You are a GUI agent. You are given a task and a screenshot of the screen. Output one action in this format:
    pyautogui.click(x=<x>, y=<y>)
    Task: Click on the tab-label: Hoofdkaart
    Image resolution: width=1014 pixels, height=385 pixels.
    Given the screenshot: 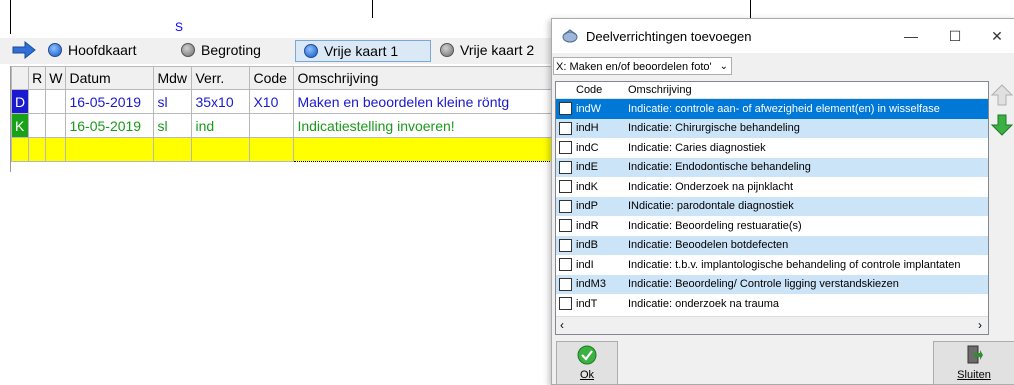 What is the action you would take?
    pyautogui.click(x=102, y=50)
    